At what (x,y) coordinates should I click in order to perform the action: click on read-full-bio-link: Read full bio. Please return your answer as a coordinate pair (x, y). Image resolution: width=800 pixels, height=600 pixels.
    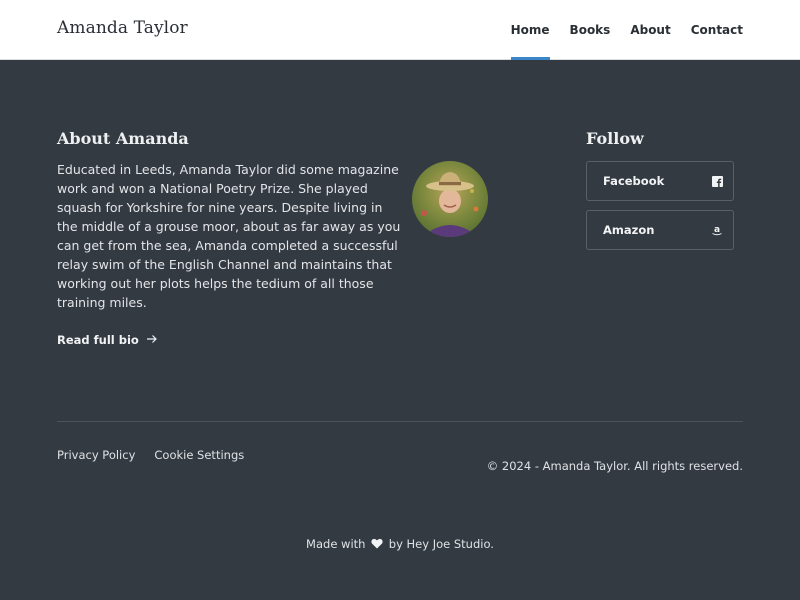
    Looking at the image, I should click on (107, 340).